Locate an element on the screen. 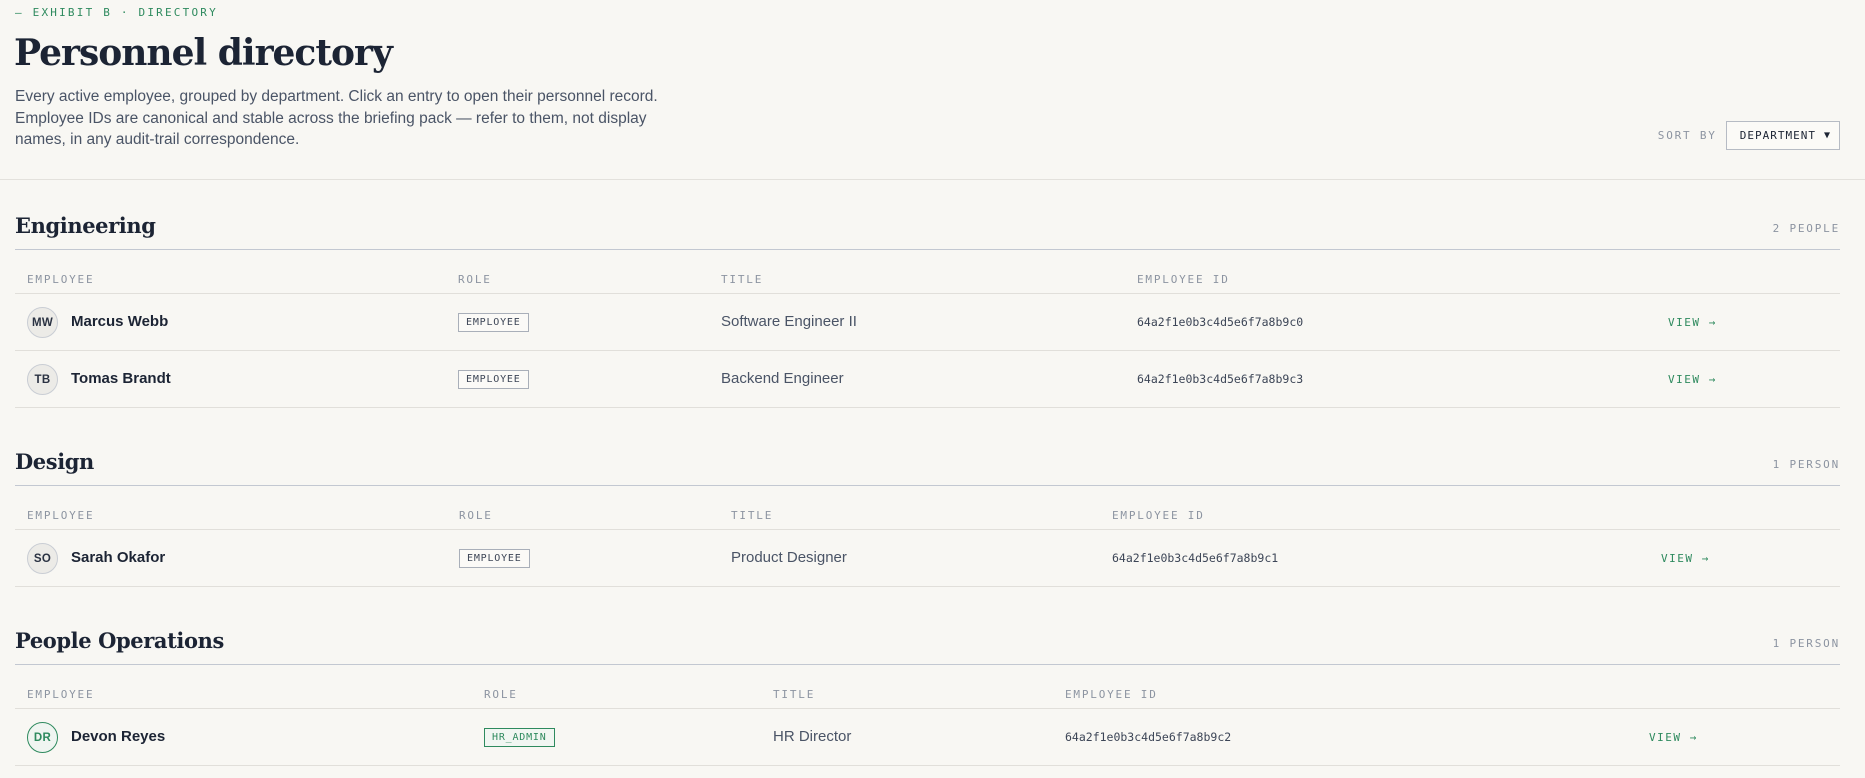 This screenshot has height=778, width=1865. job-title: Product Designer is located at coordinates (789, 557).